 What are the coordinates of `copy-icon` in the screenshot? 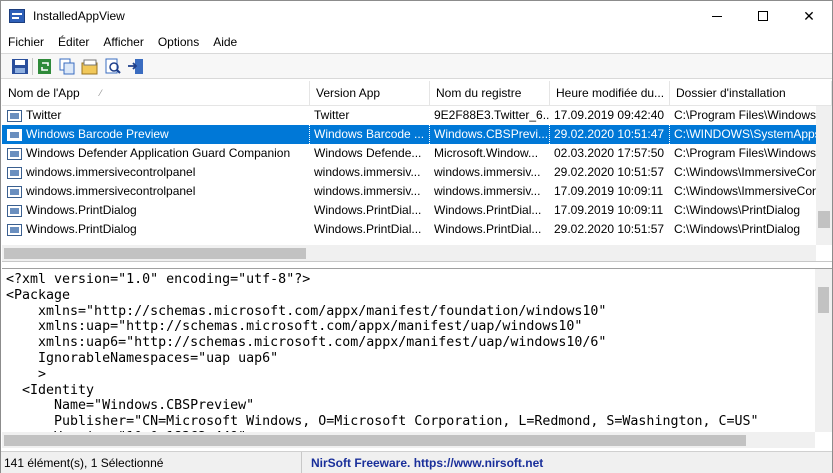 It's located at (67, 66).